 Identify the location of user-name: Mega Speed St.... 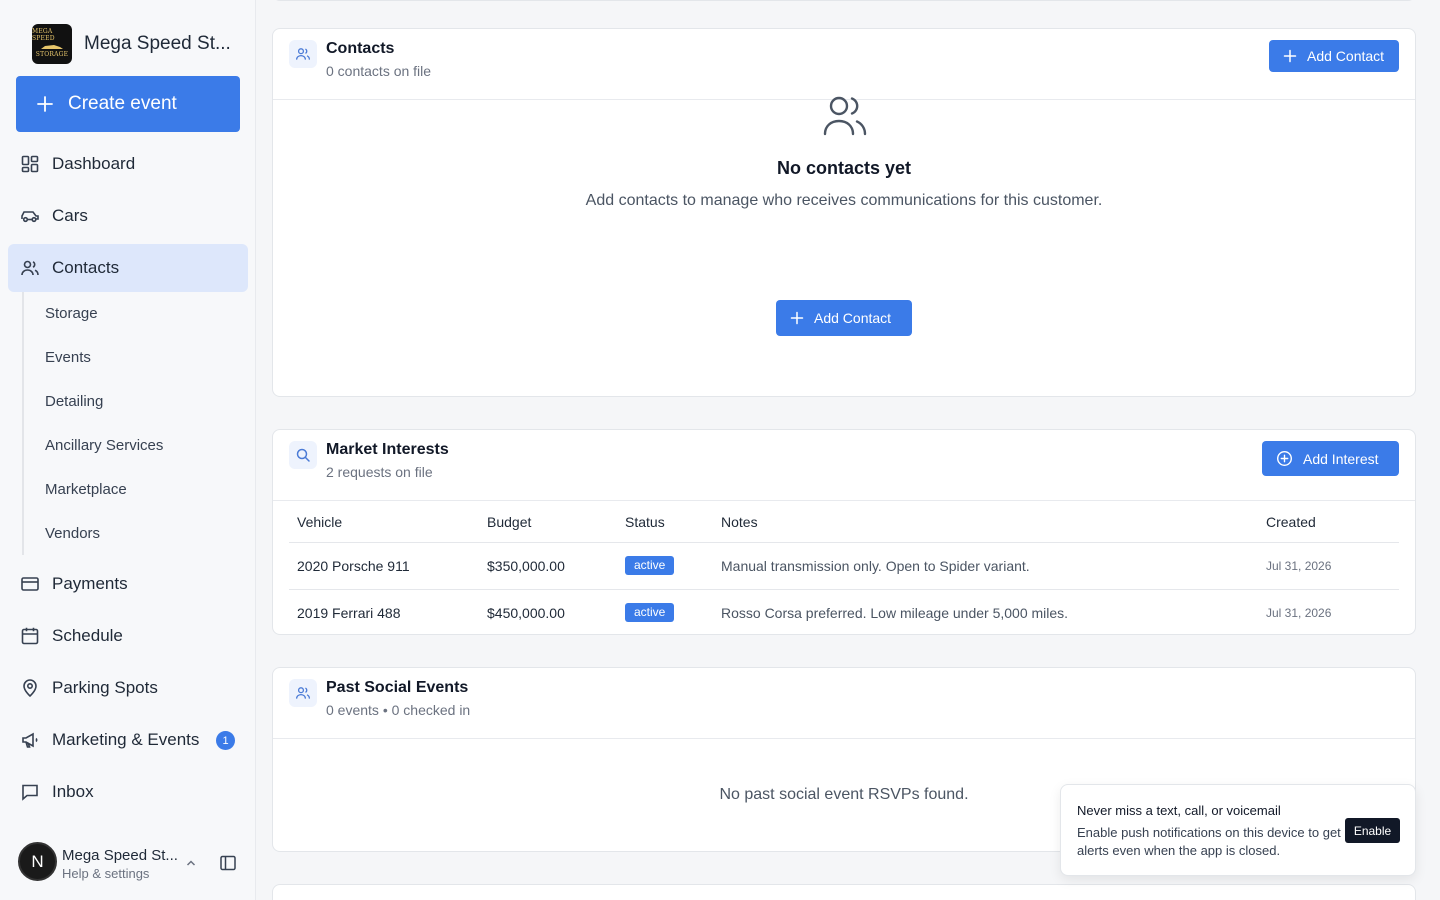
(120, 855).